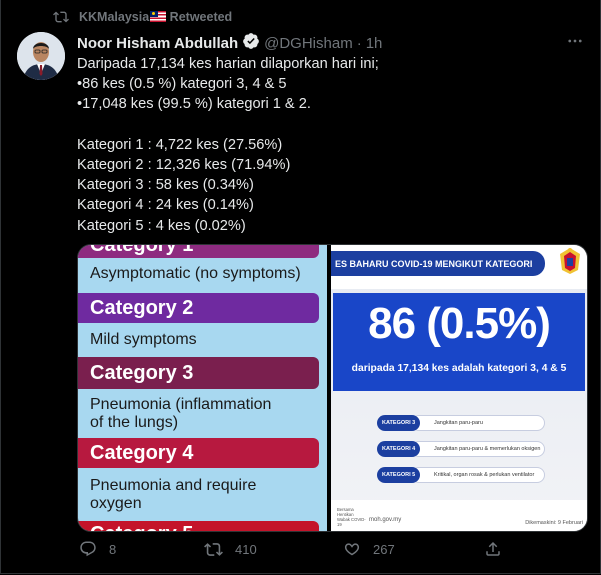 The width and height of the screenshot is (601, 575). Describe the element at coordinates (399, 475) in the screenshot. I see `kategori-5-pill: KATEGORI 5` at that location.